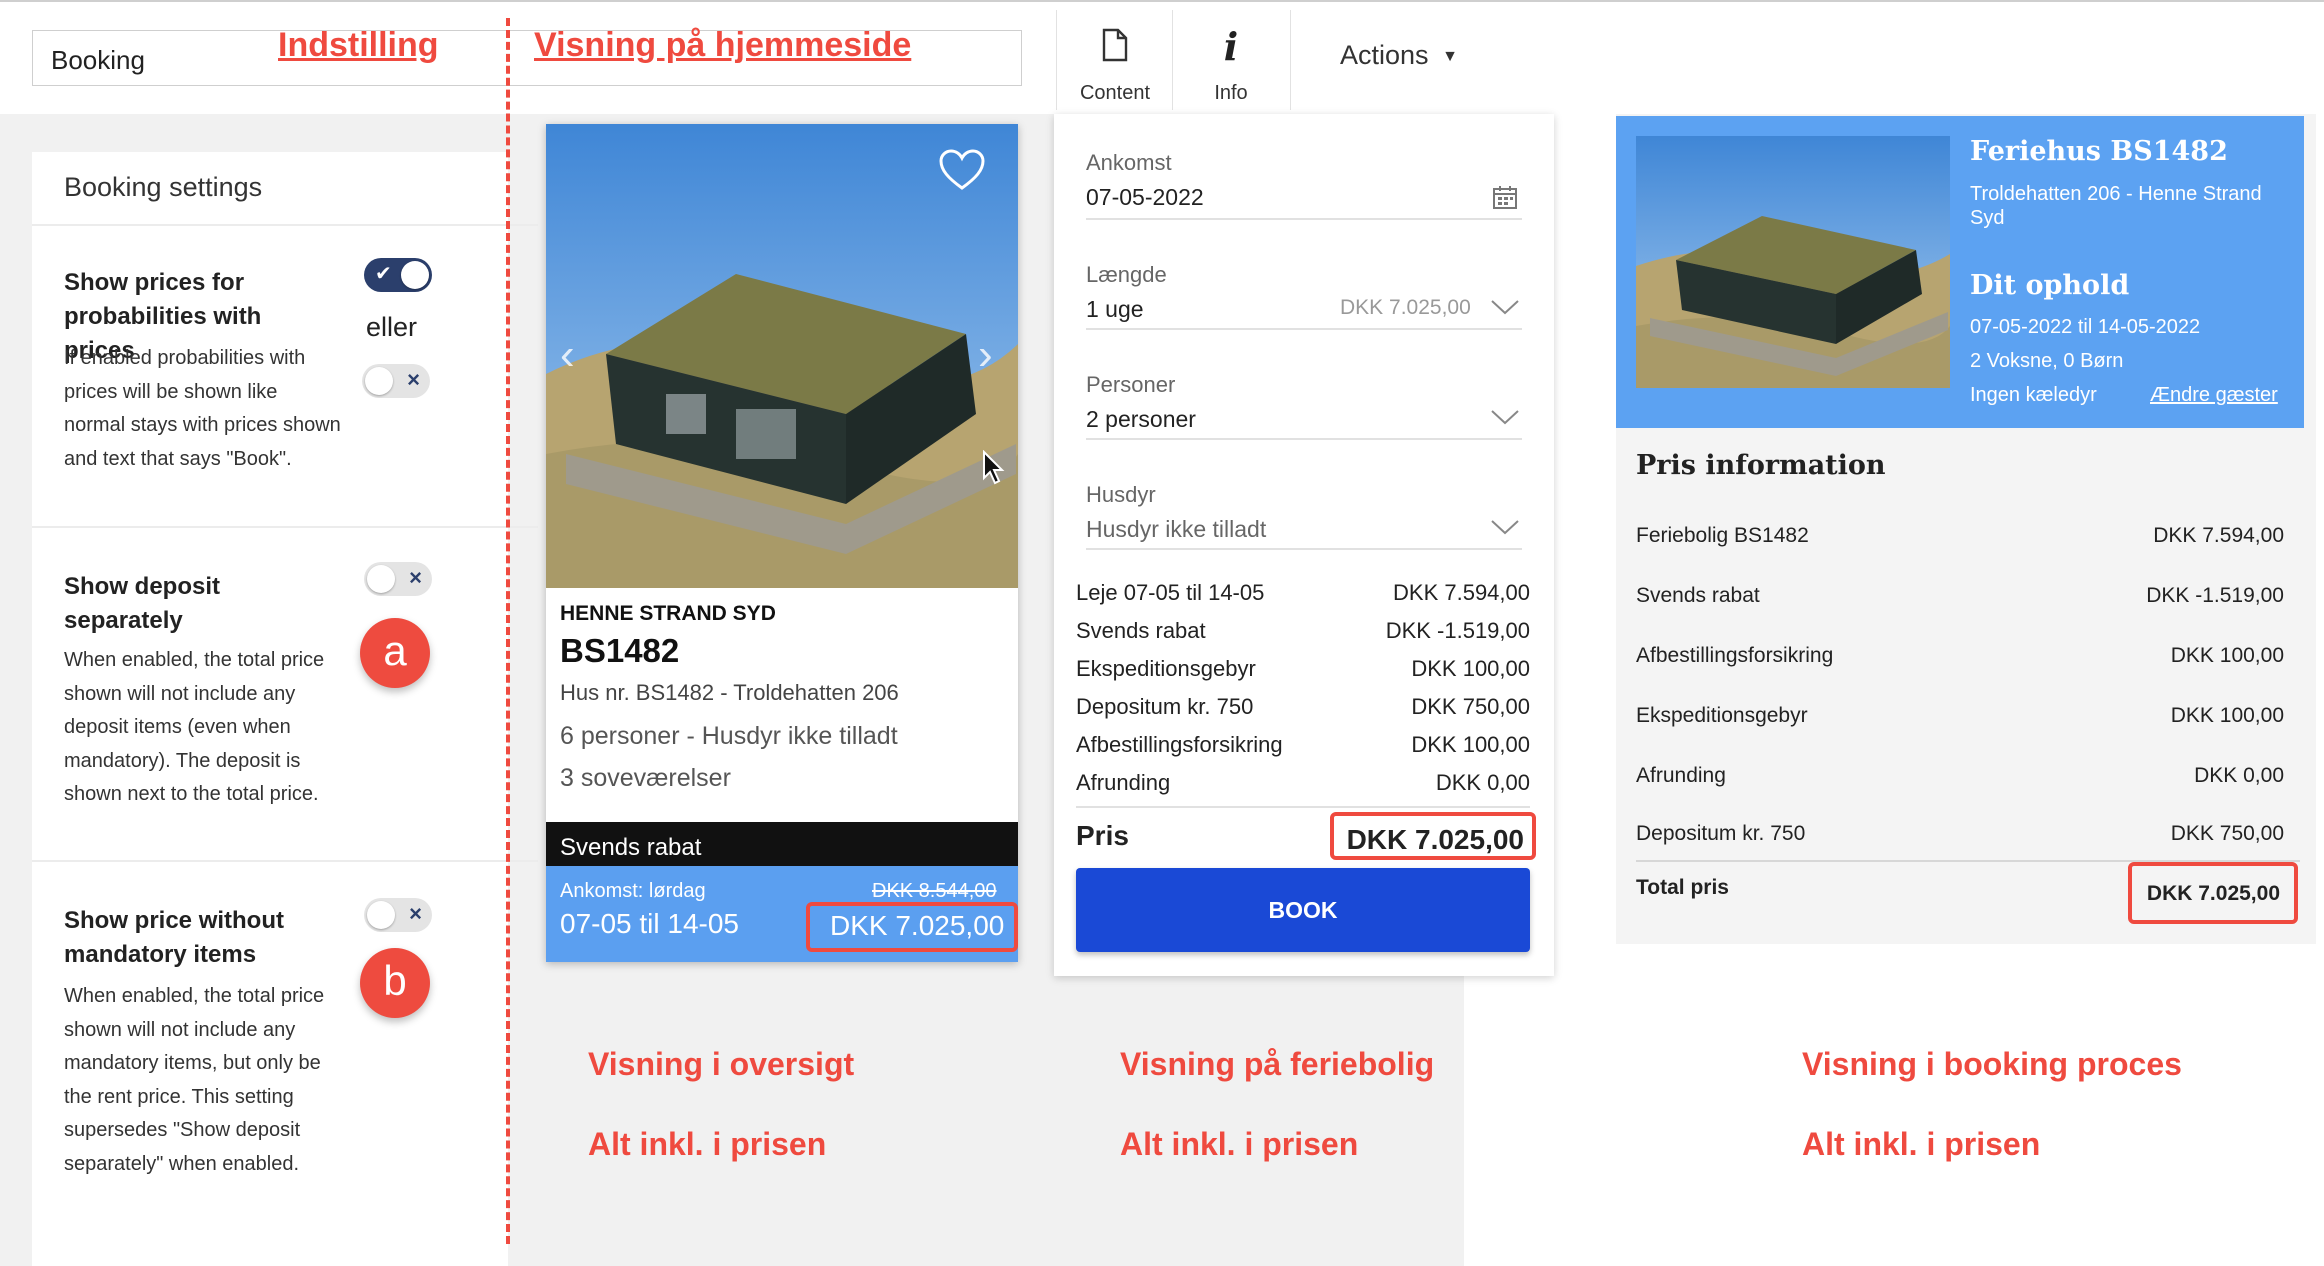  I want to click on persons-select: 2 personer, so click(1141, 419).